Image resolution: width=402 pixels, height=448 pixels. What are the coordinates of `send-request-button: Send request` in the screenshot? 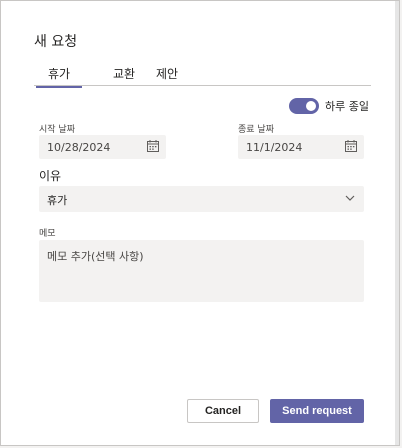 It's located at (317, 411).